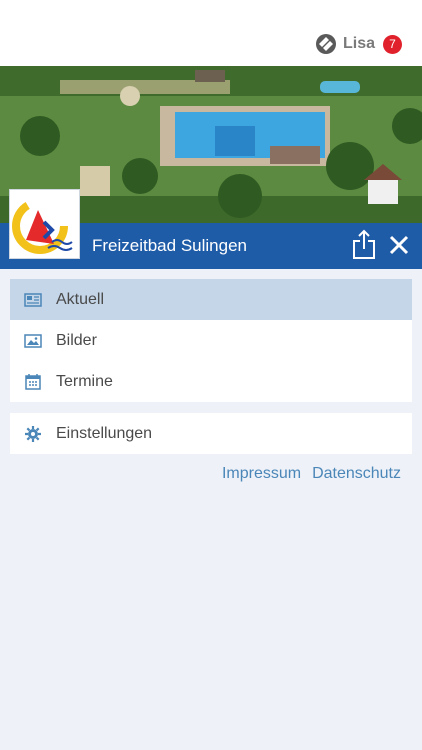  What do you see at coordinates (261, 474) in the screenshot?
I see `impressum-link: Impressum` at bounding box center [261, 474].